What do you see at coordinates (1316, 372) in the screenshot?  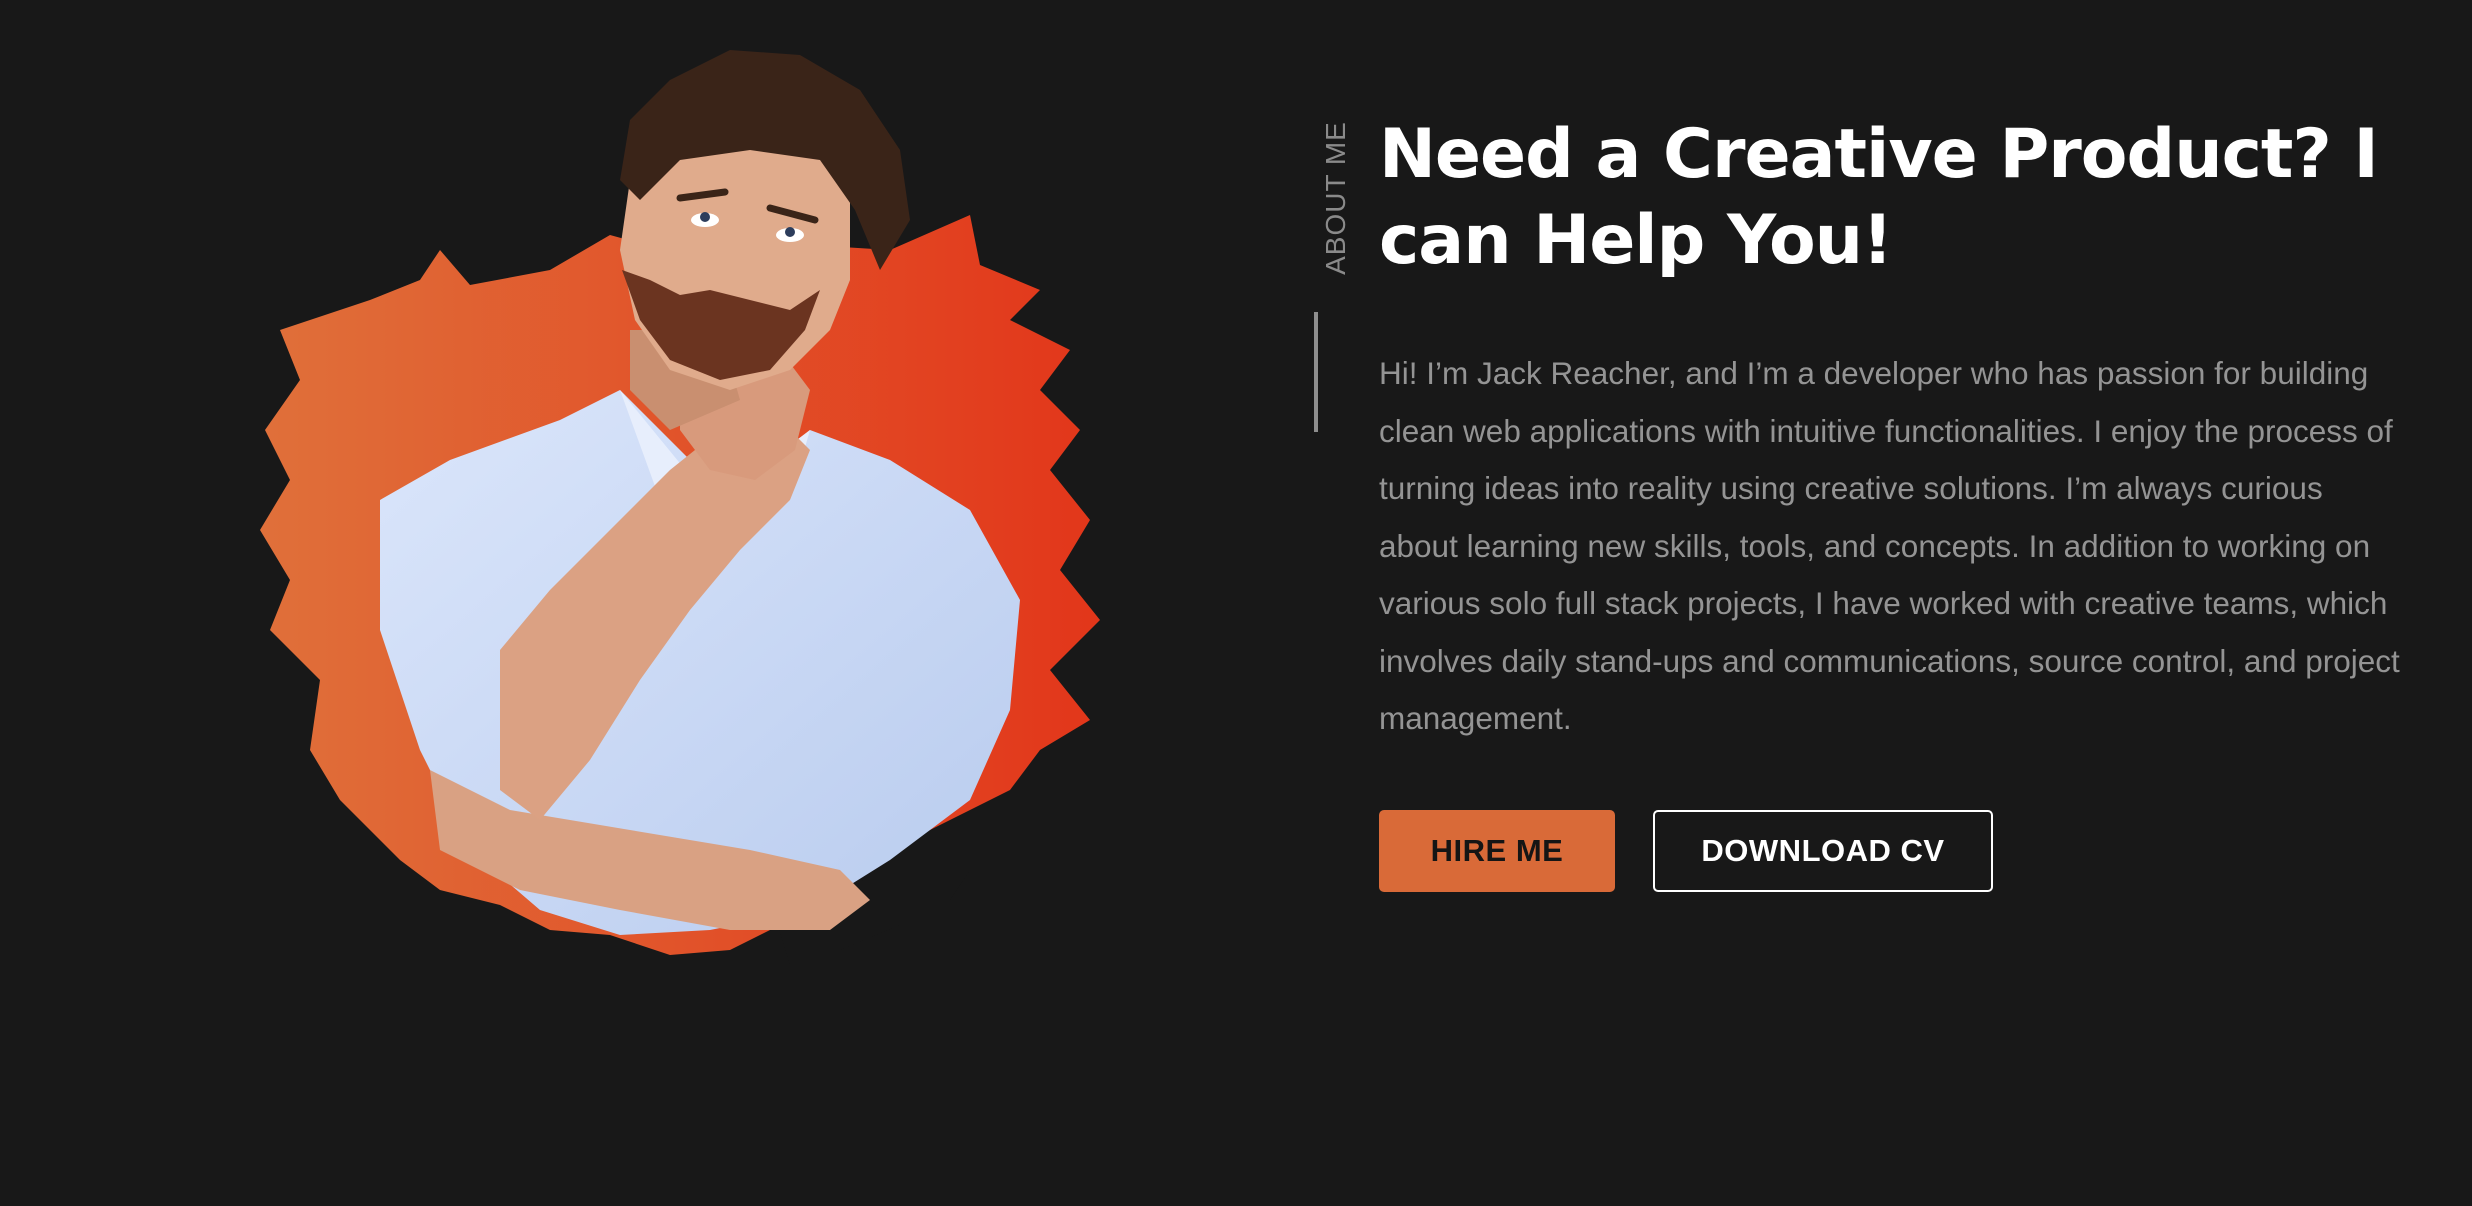 I see `vertical-divider-line` at bounding box center [1316, 372].